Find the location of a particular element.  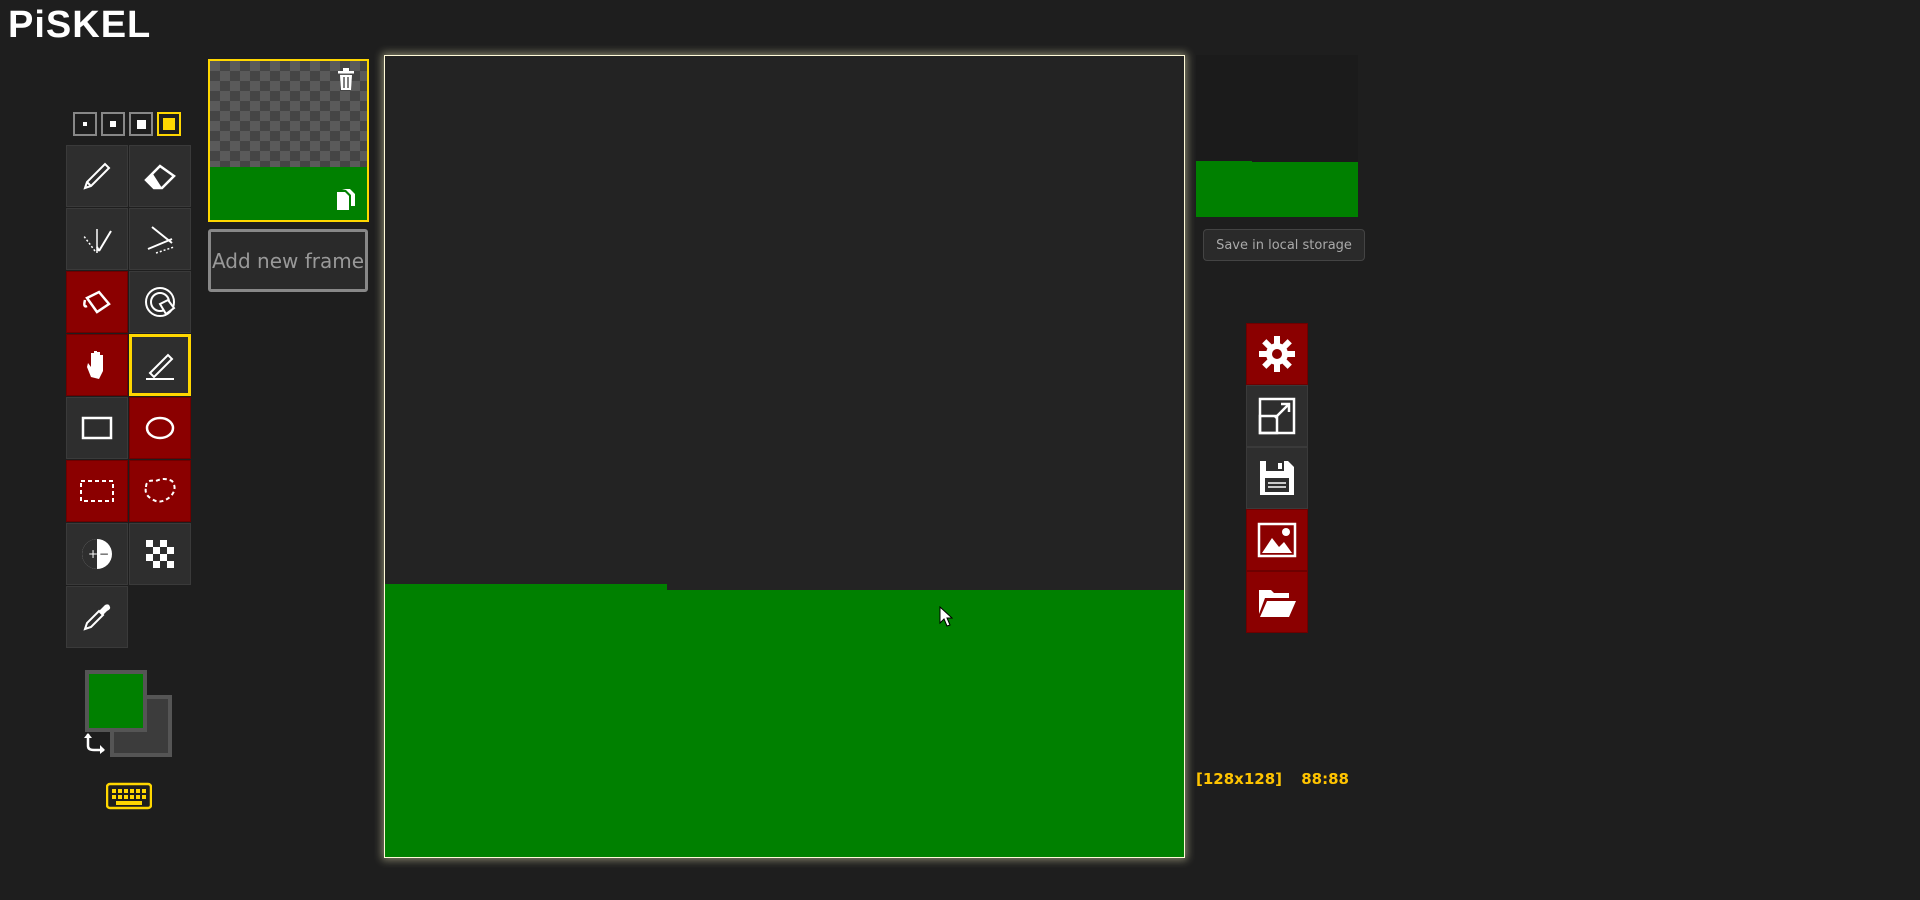

ellipse-tool is located at coordinates (160, 428).